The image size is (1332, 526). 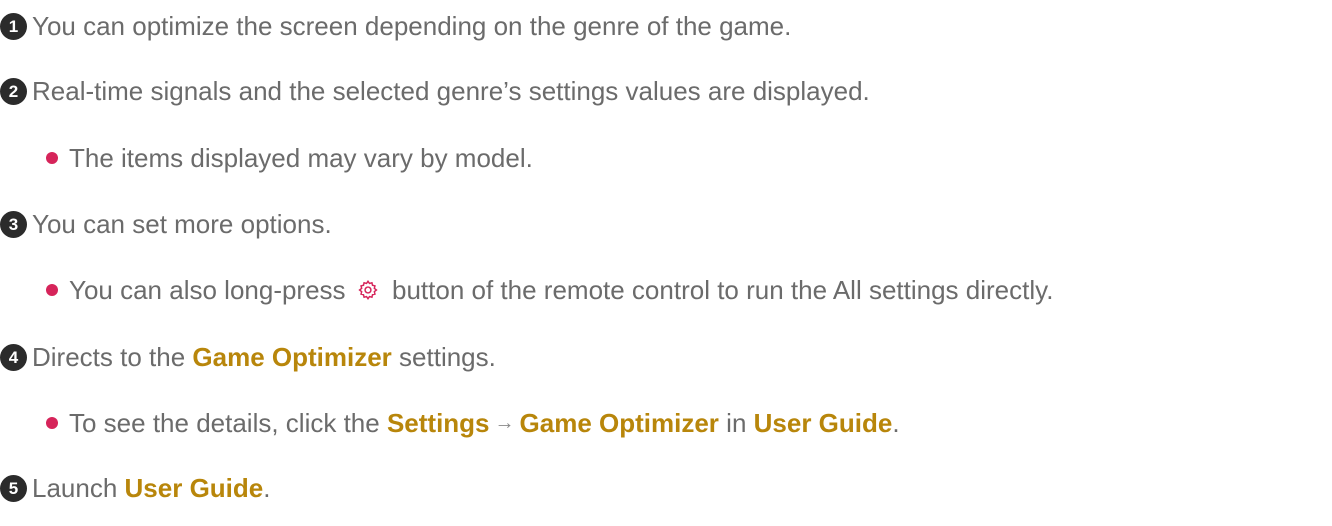 What do you see at coordinates (78, 488) in the screenshot?
I see `instruction-text-before: Launch` at bounding box center [78, 488].